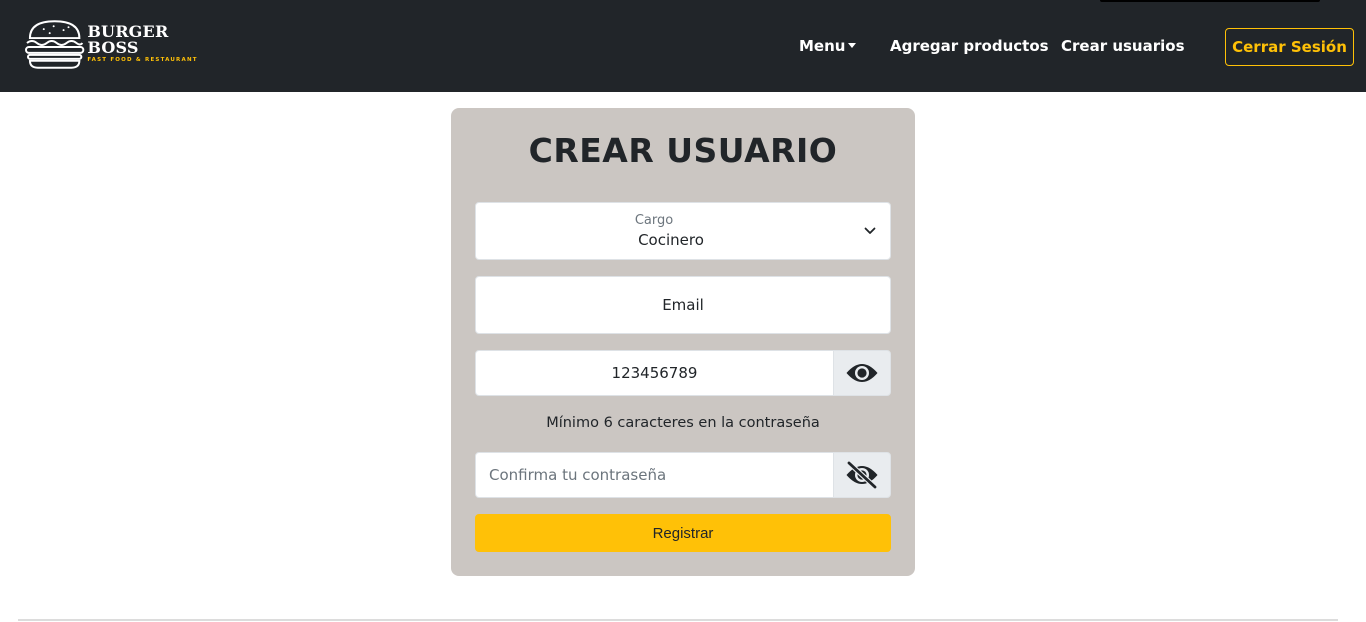 The width and height of the screenshot is (1366, 622). Describe the element at coordinates (54, 44) in the screenshot. I see `burger-icon` at that location.